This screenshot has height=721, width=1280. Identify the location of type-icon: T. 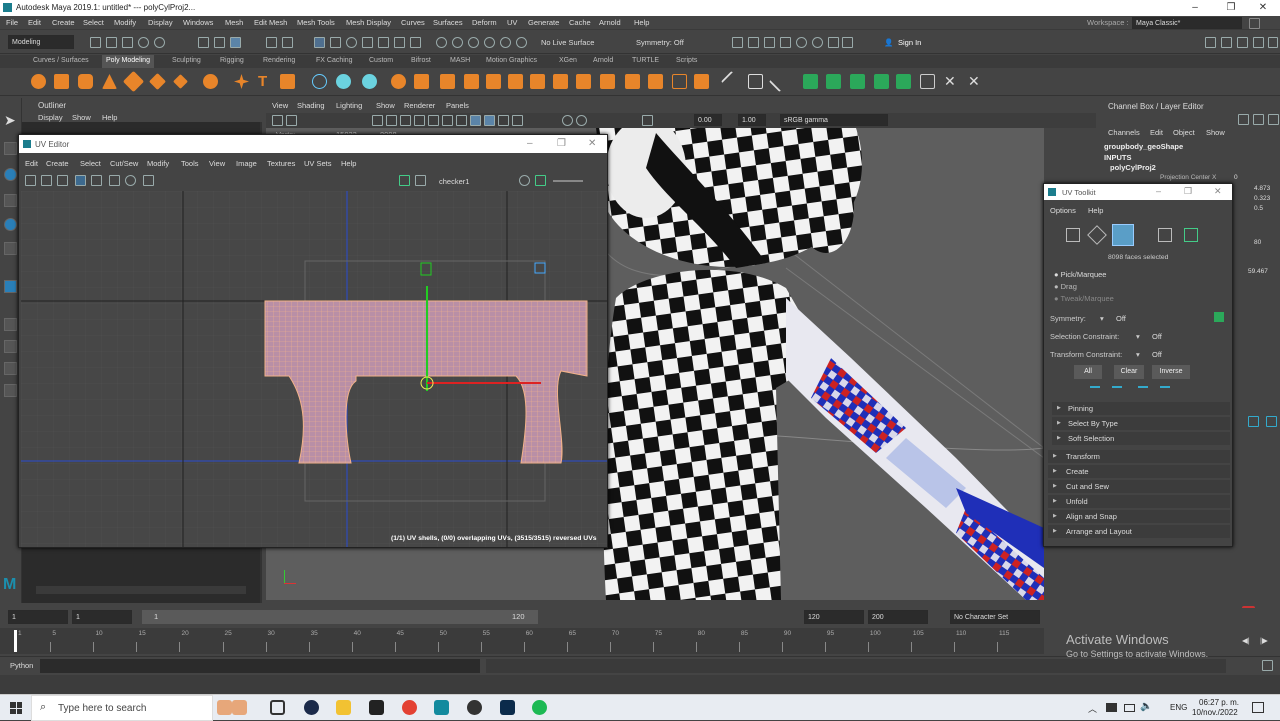
(265, 81).